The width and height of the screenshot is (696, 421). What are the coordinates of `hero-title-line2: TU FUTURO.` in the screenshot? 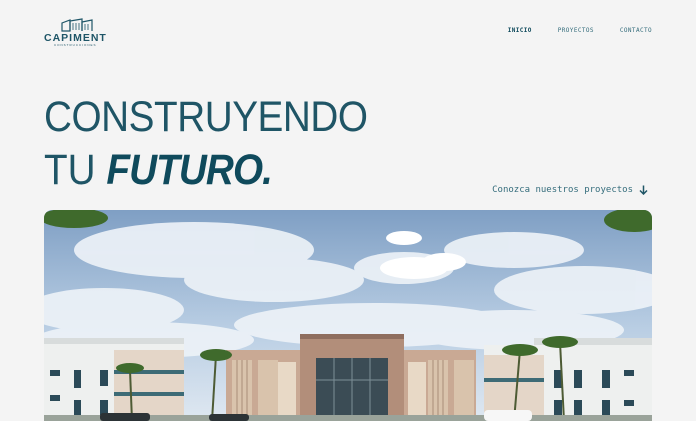 It's located at (158, 170).